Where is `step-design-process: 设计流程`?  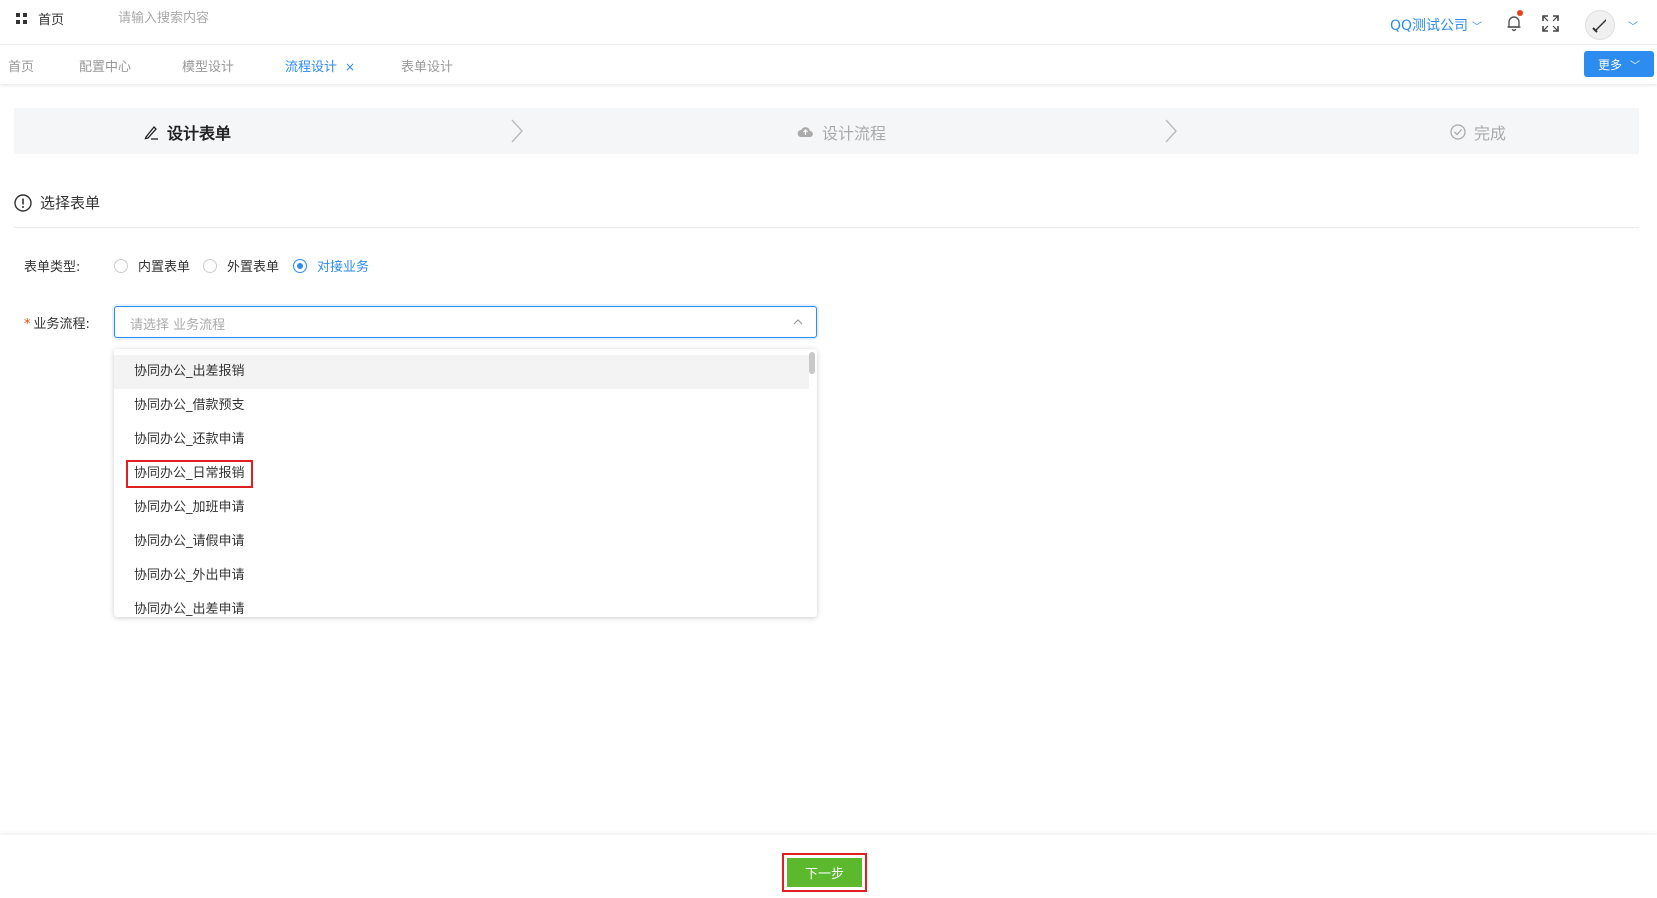 step-design-process: 设计流程 is located at coordinates (841, 132).